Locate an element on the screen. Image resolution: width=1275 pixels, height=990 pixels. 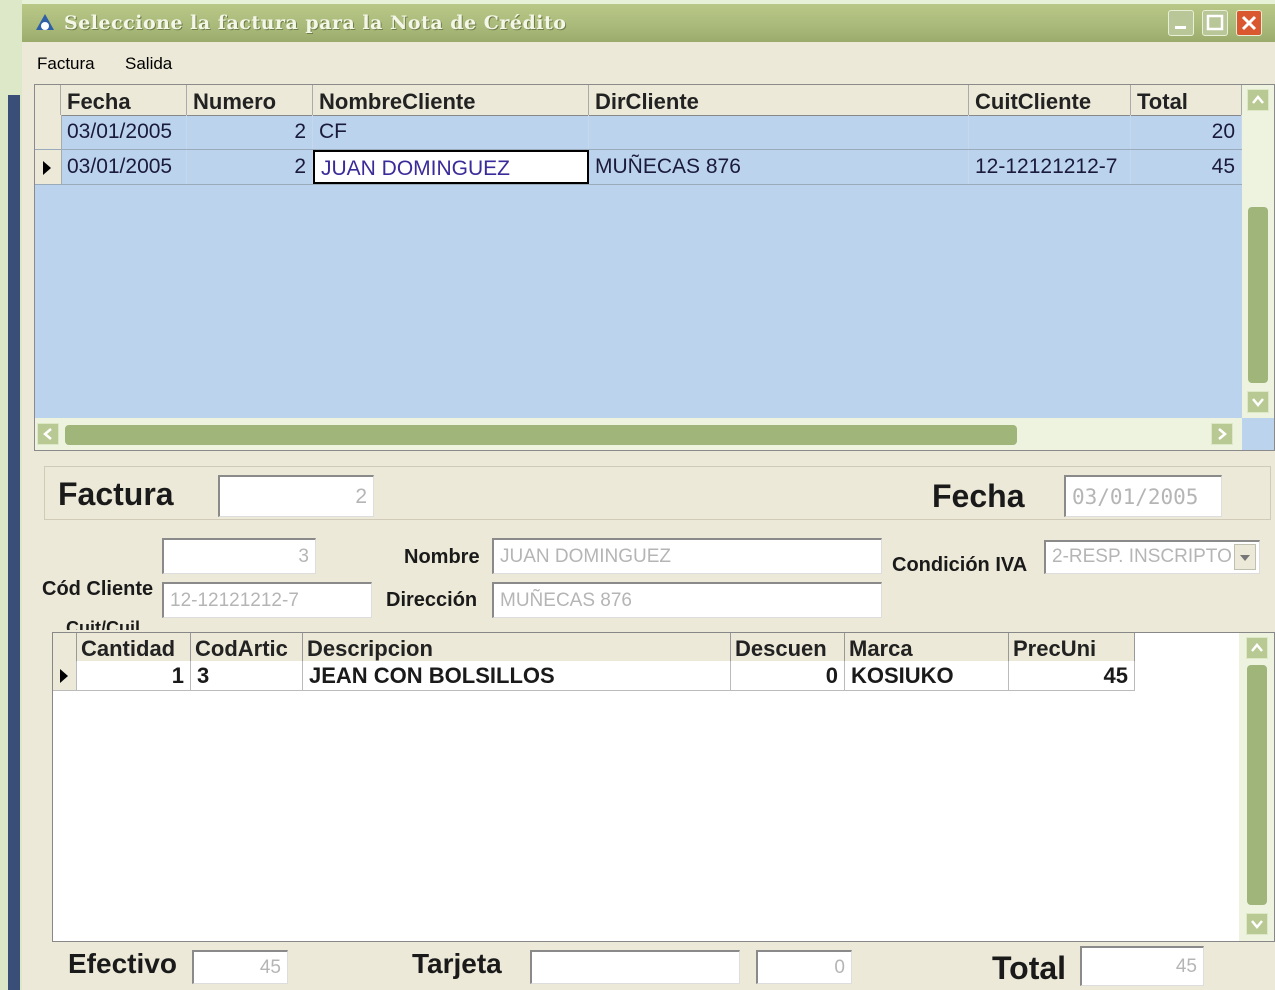
condicion-iva-dropdown-button is located at coordinates (1245, 557).